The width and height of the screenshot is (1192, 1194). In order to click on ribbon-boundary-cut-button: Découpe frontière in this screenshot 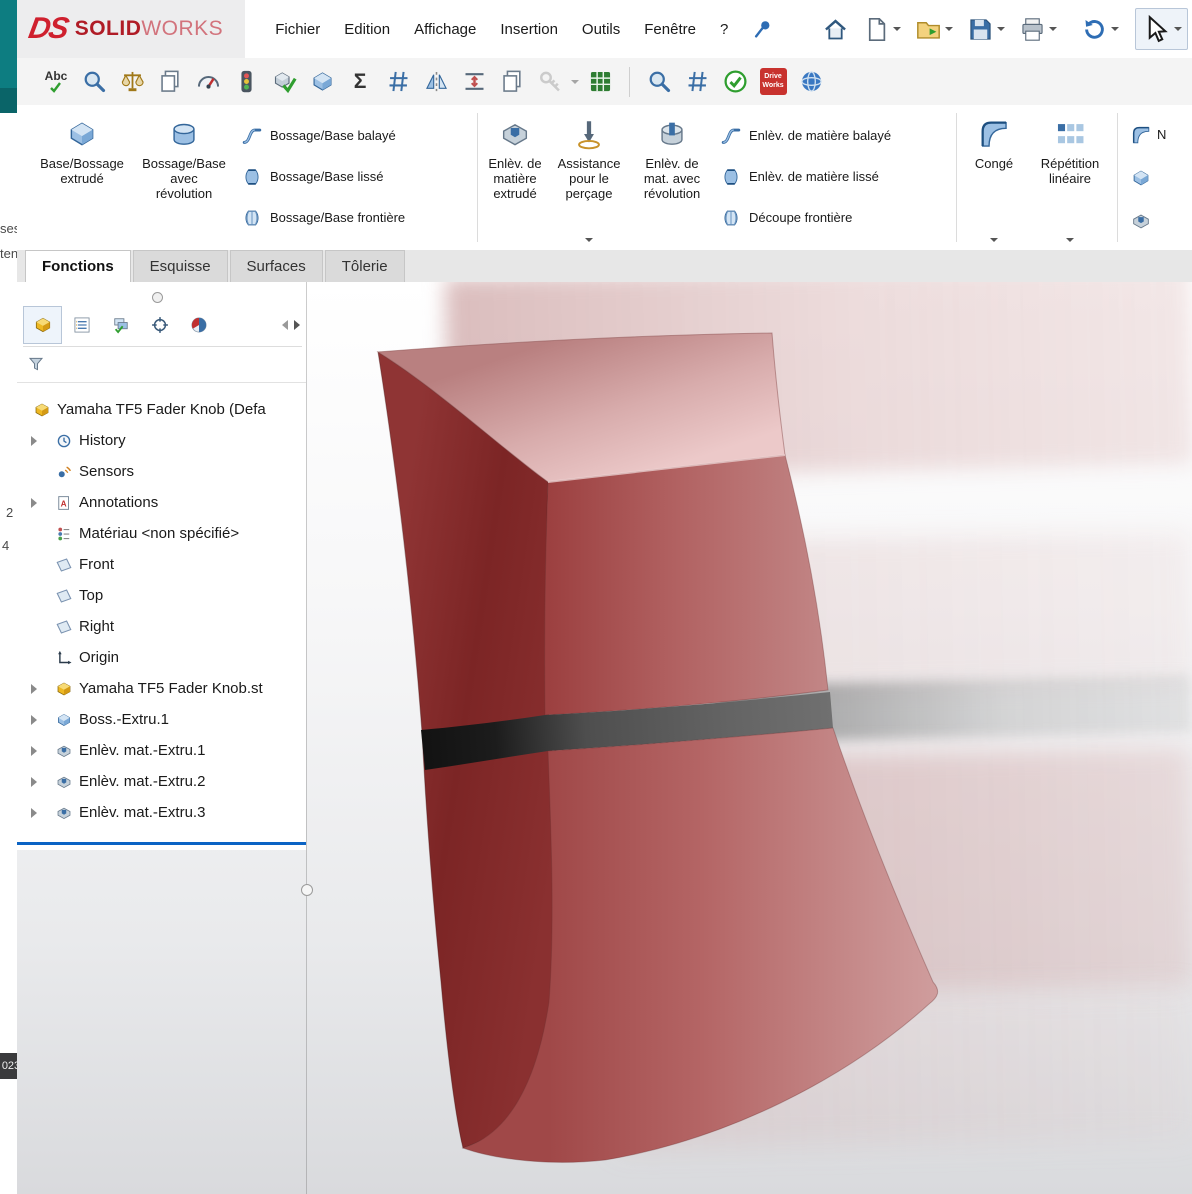, I will do `click(836, 218)`.